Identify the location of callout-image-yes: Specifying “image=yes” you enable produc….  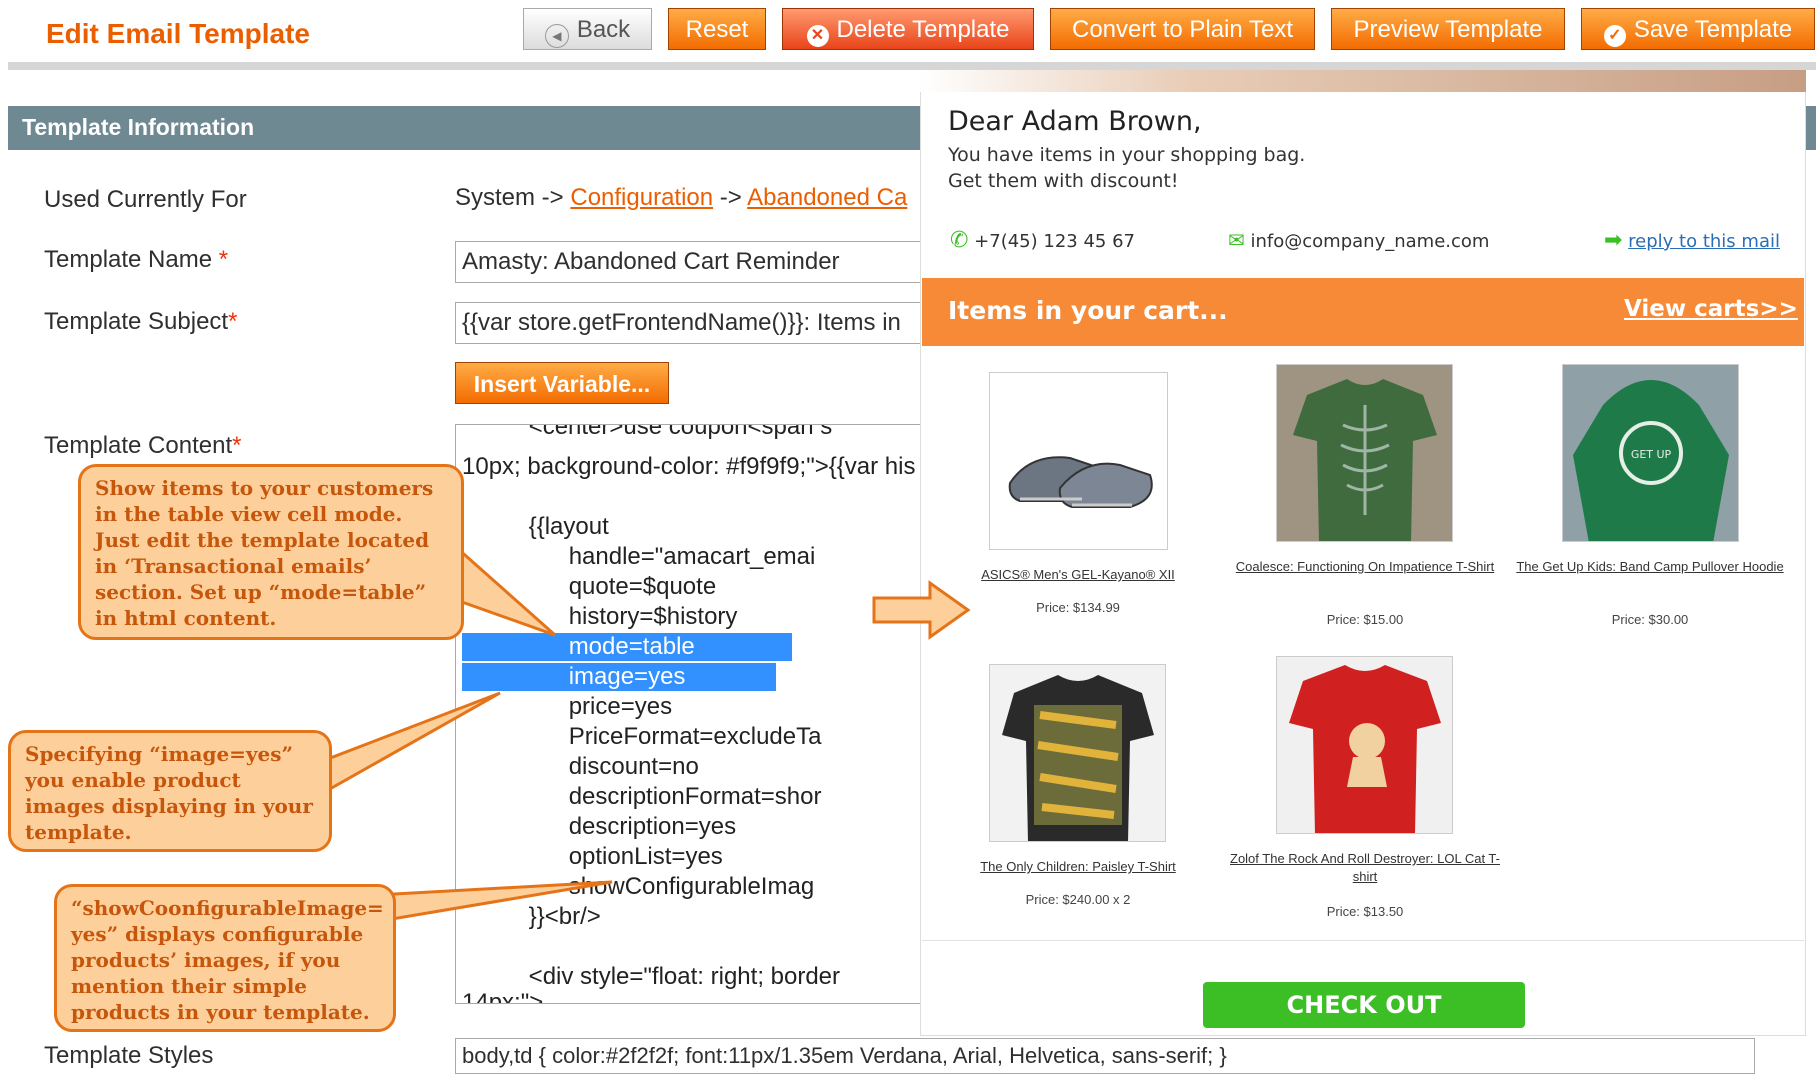
(170, 791).